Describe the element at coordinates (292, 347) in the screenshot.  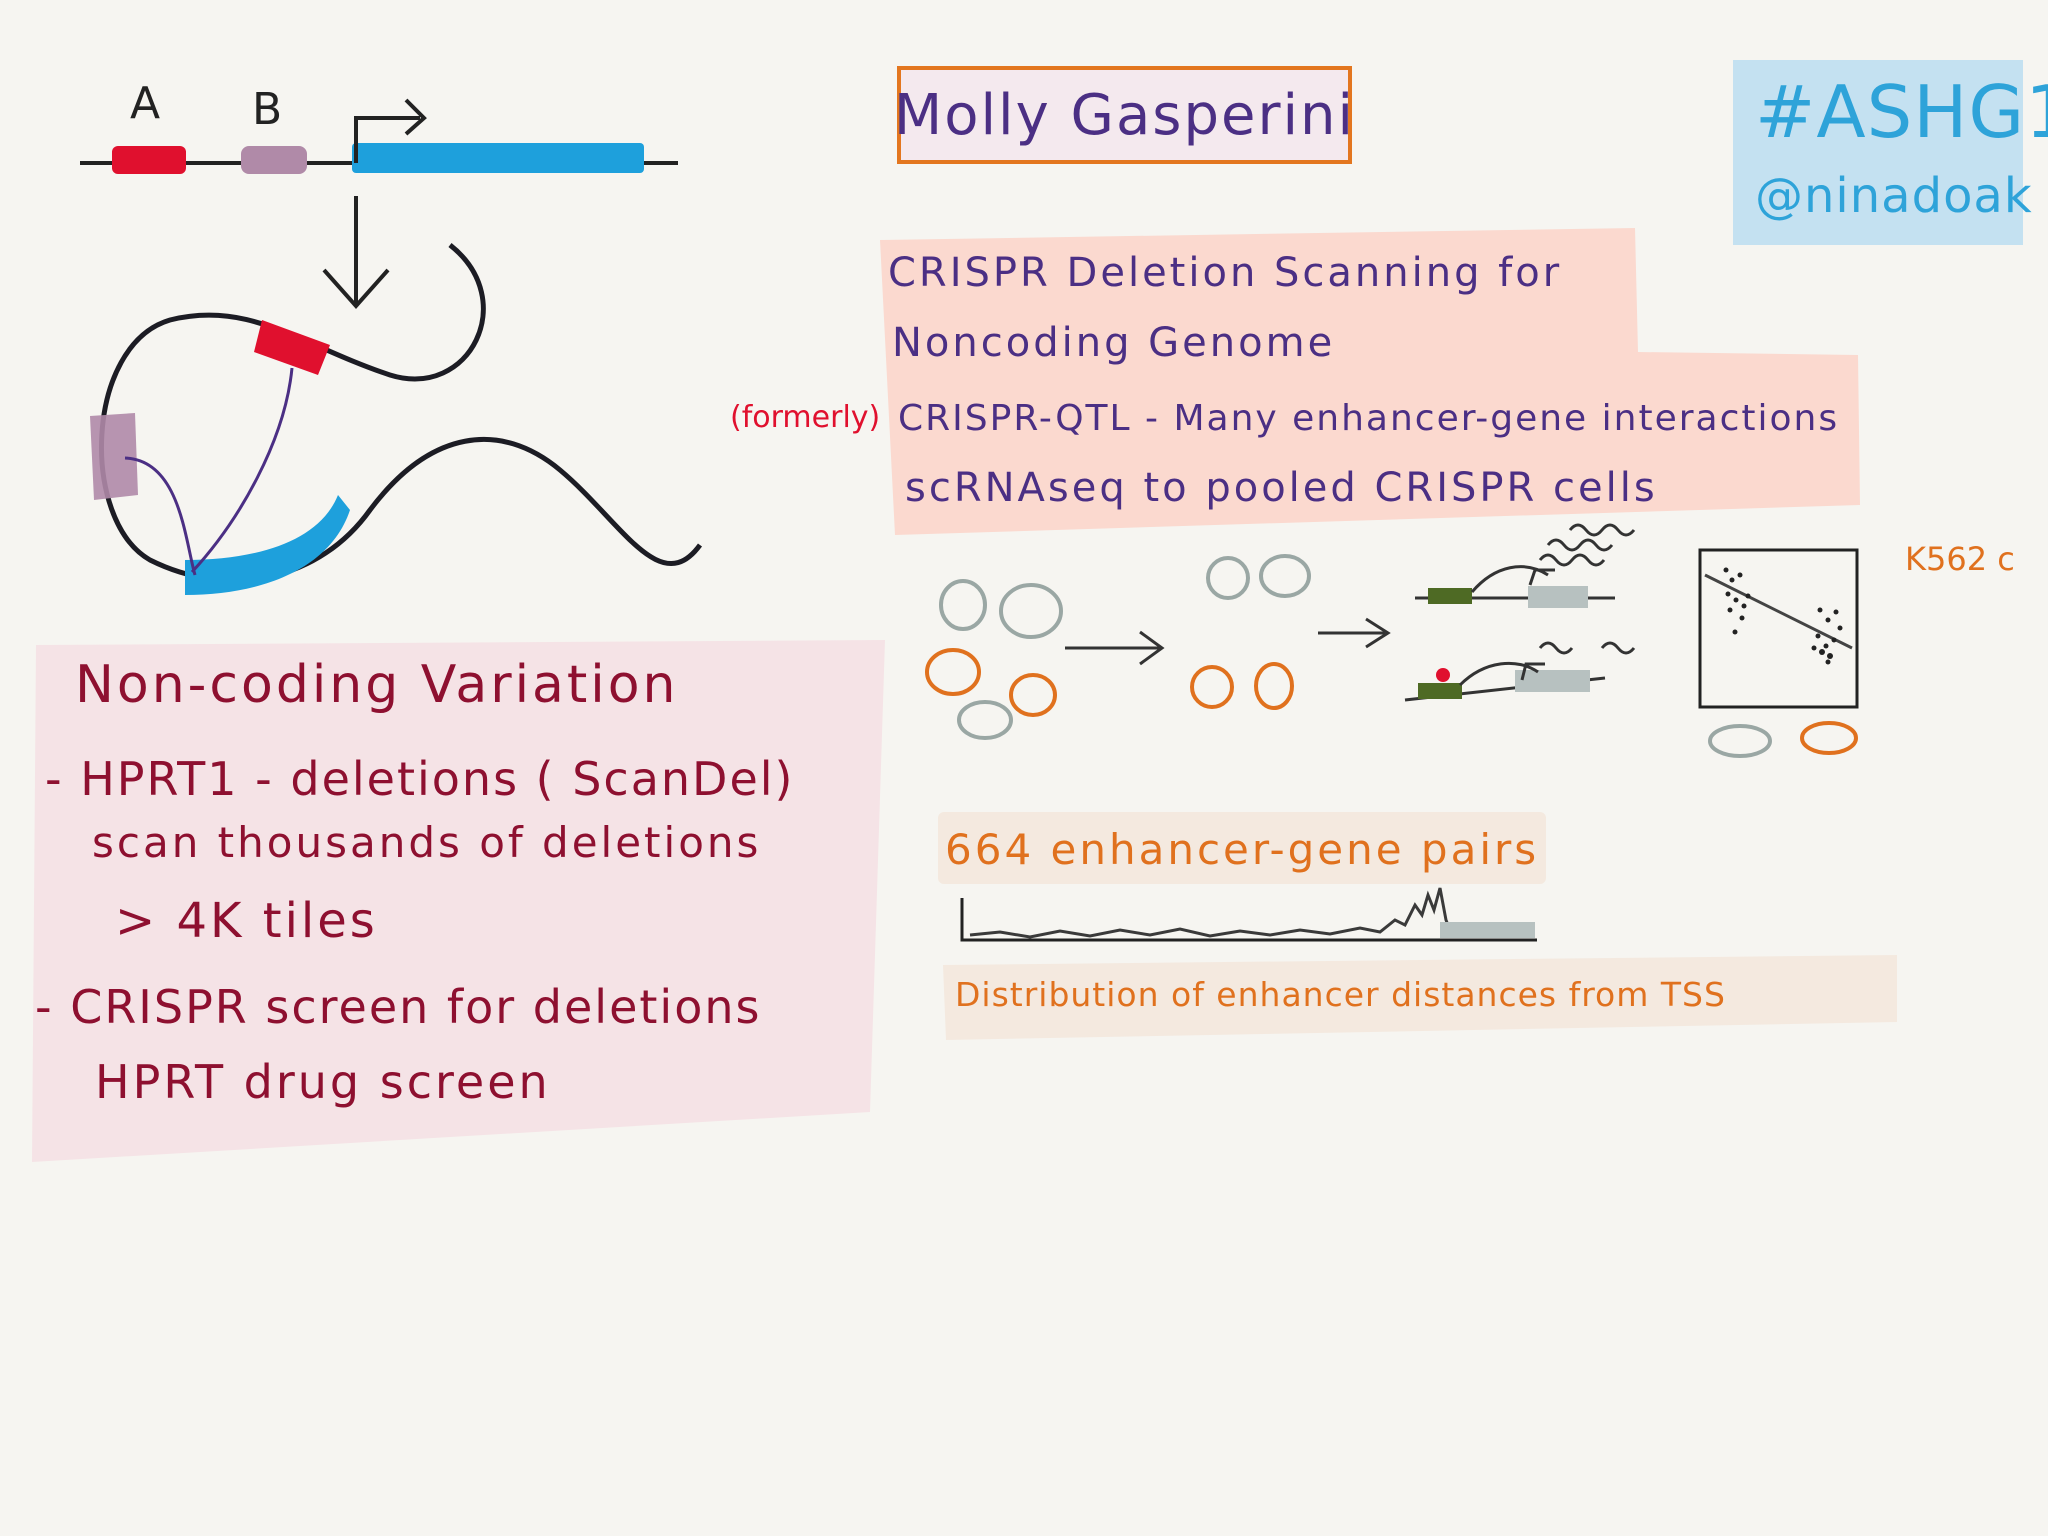
I see `loop-enhancer-a` at that location.